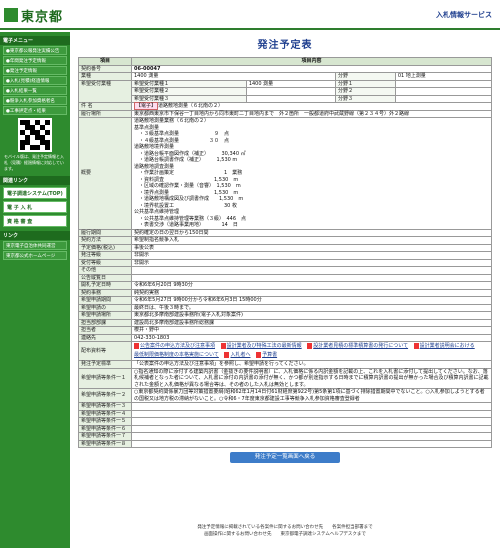  Describe the element at coordinates (105, 76) in the screenshot. I see `row-label: 業種` at that location.